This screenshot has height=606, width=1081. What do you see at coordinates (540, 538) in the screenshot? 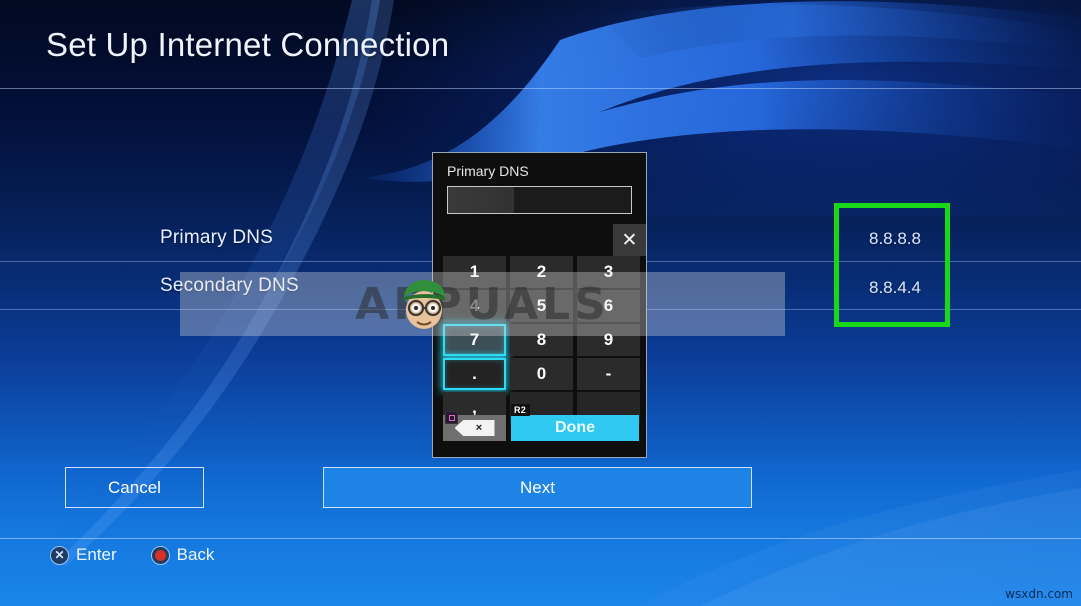
I see `footer-divider` at bounding box center [540, 538].